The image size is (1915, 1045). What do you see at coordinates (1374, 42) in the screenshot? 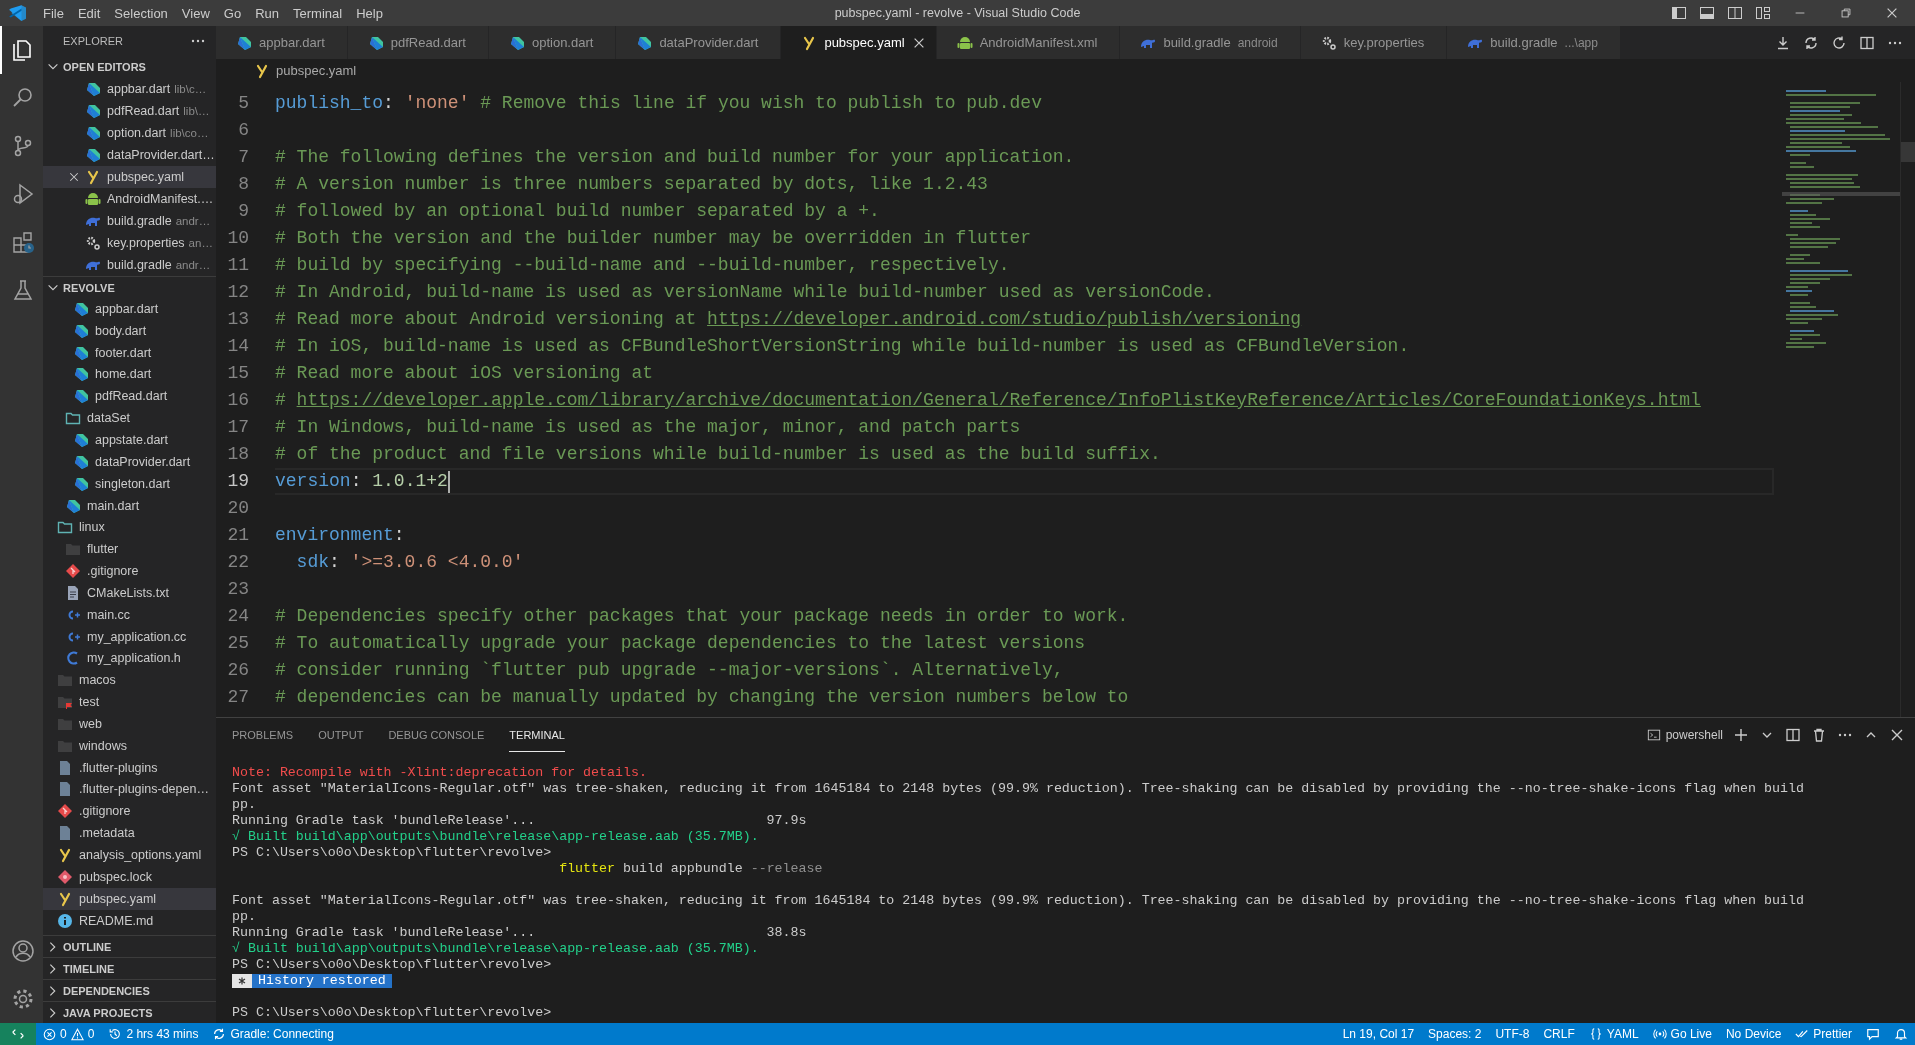
I see `editor-tab: key.properties` at bounding box center [1374, 42].